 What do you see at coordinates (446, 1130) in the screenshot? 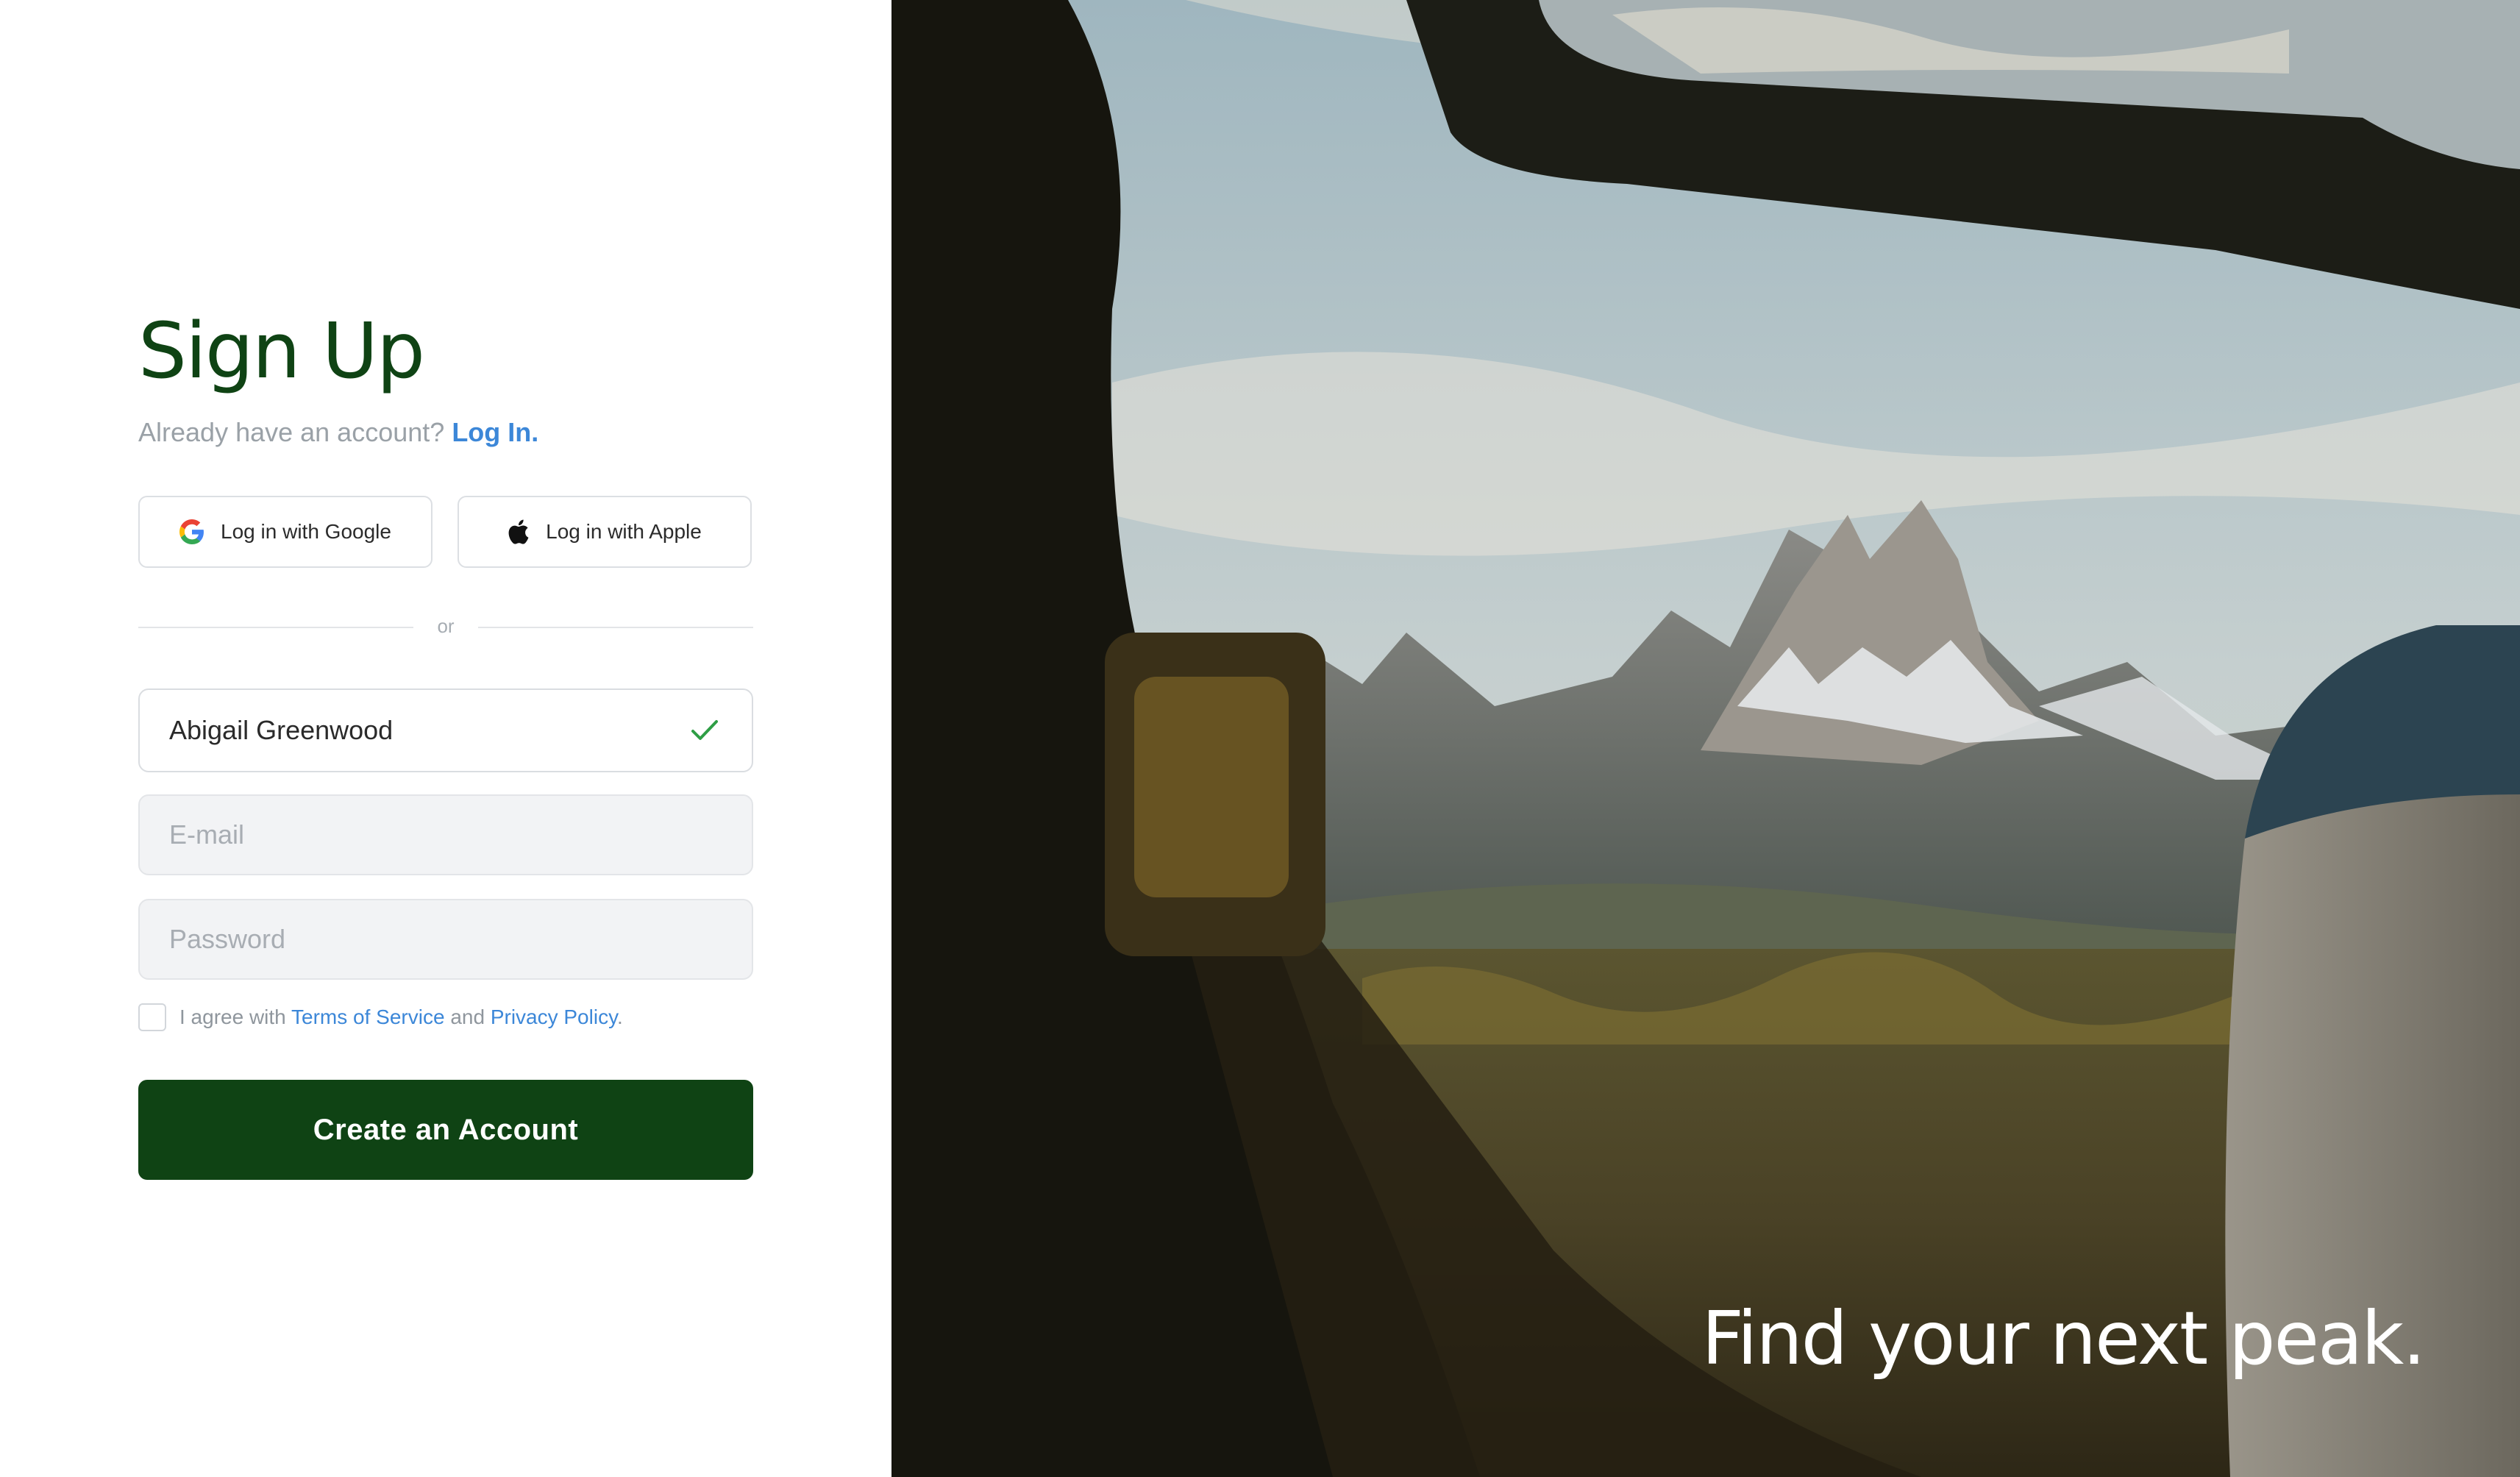
I see `create-account-button: Create an Account` at bounding box center [446, 1130].